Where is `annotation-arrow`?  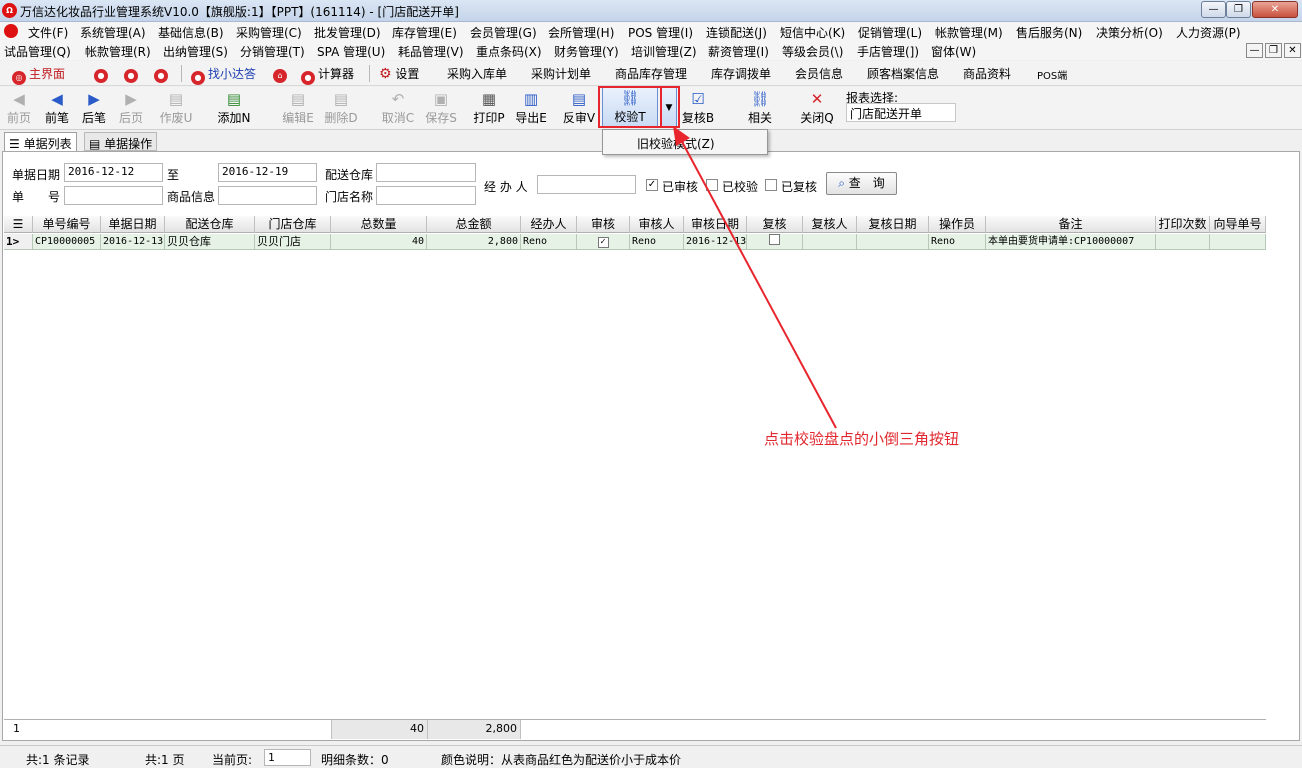 annotation-arrow is located at coordinates (755, 277).